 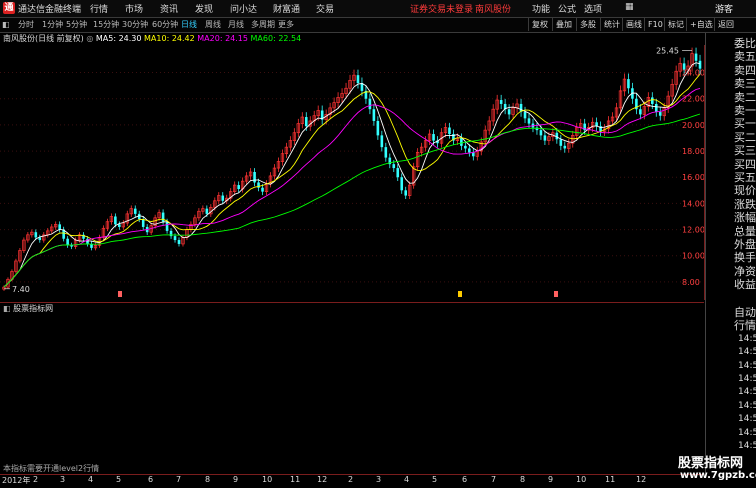 What do you see at coordinates (745, 137) in the screenshot?
I see `quote-panel-label-7: 买二` at bounding box center [745, 137].